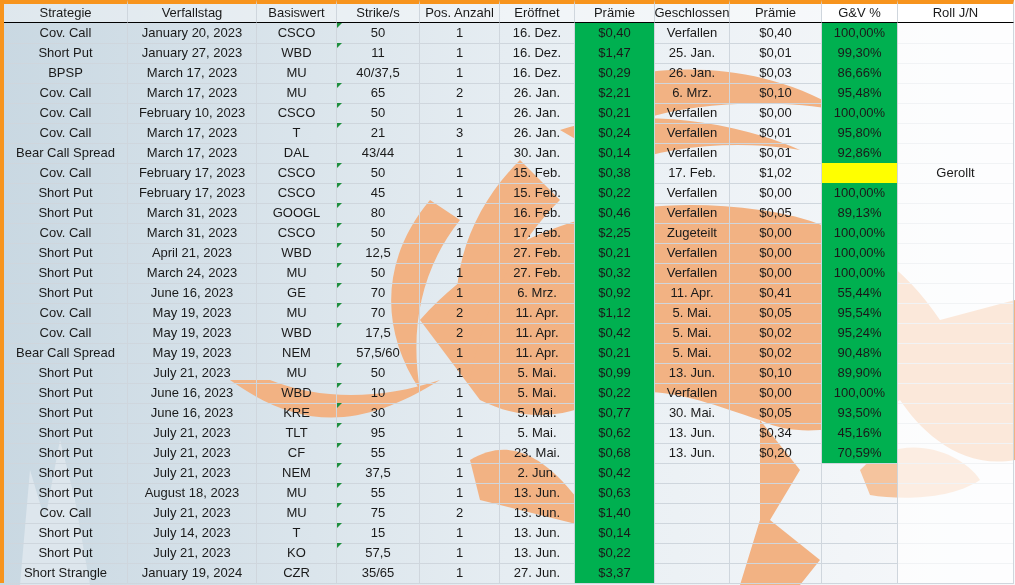 This screenshot has height=585, width=1015. I want to click on column-header: Prämie, so click(776, 11).